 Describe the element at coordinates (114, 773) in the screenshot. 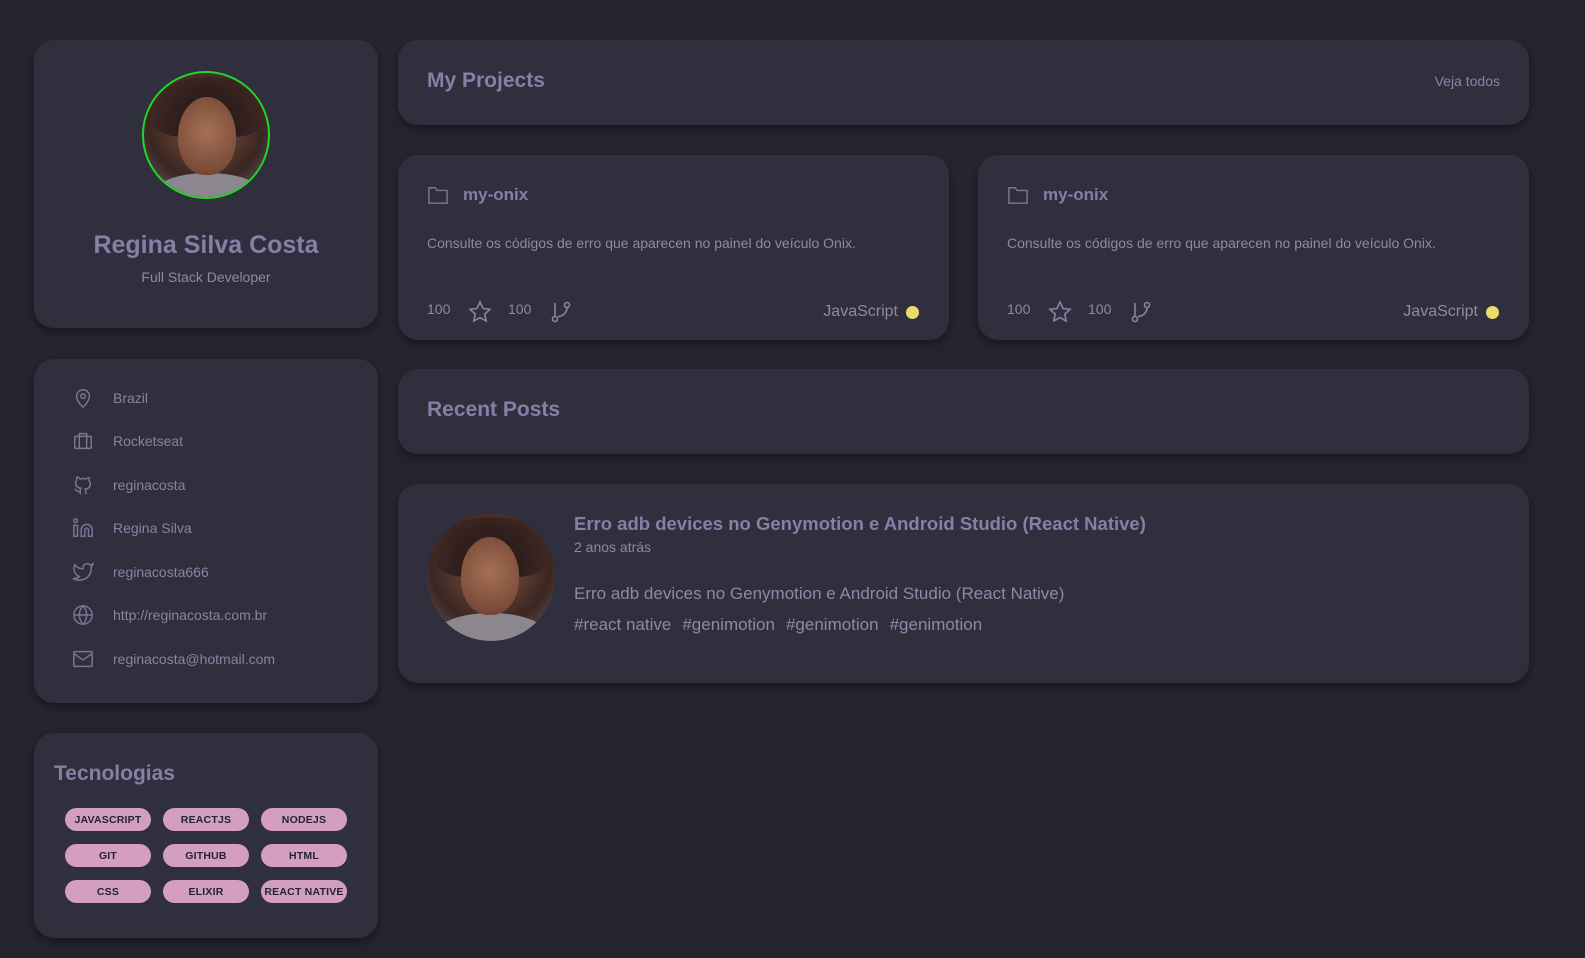

I see `technologies-title: Tecnologias` at that location.